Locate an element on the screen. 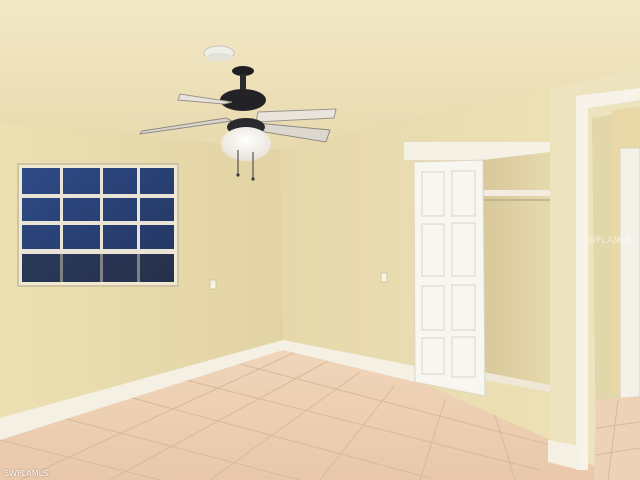 Image resolution: width=640 pixels, height=480 pixels. smoke-detector is located at coordinates (219, 53).